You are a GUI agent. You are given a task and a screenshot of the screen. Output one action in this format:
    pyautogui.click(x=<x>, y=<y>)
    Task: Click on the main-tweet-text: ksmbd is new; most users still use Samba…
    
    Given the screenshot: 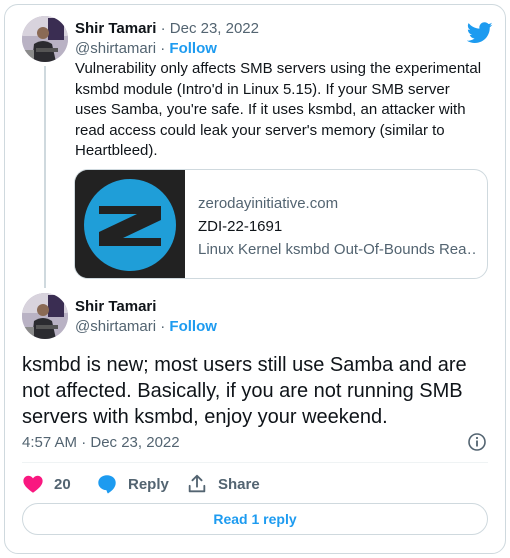 What is the action you would take?
    pyautogui.click(x=244, y=391)
    